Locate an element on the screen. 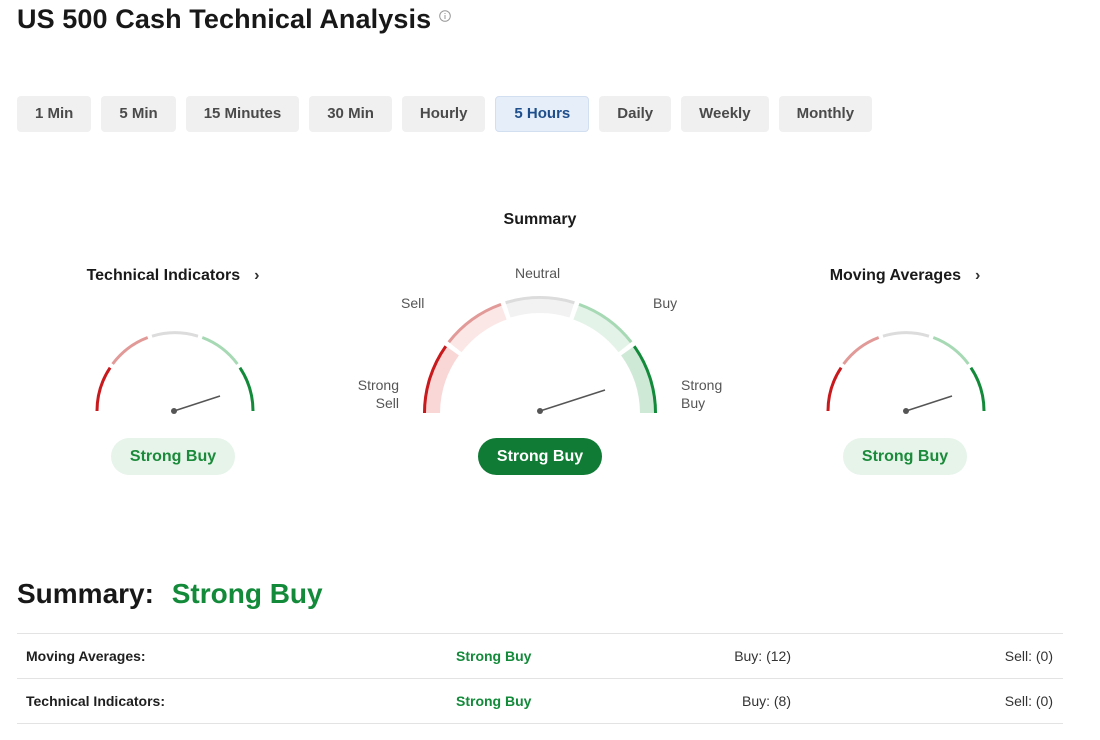 The width and height of the screenshot is (1100, 740). technical-indicators-result: Strong Buy is located at coordinates (173, 456).